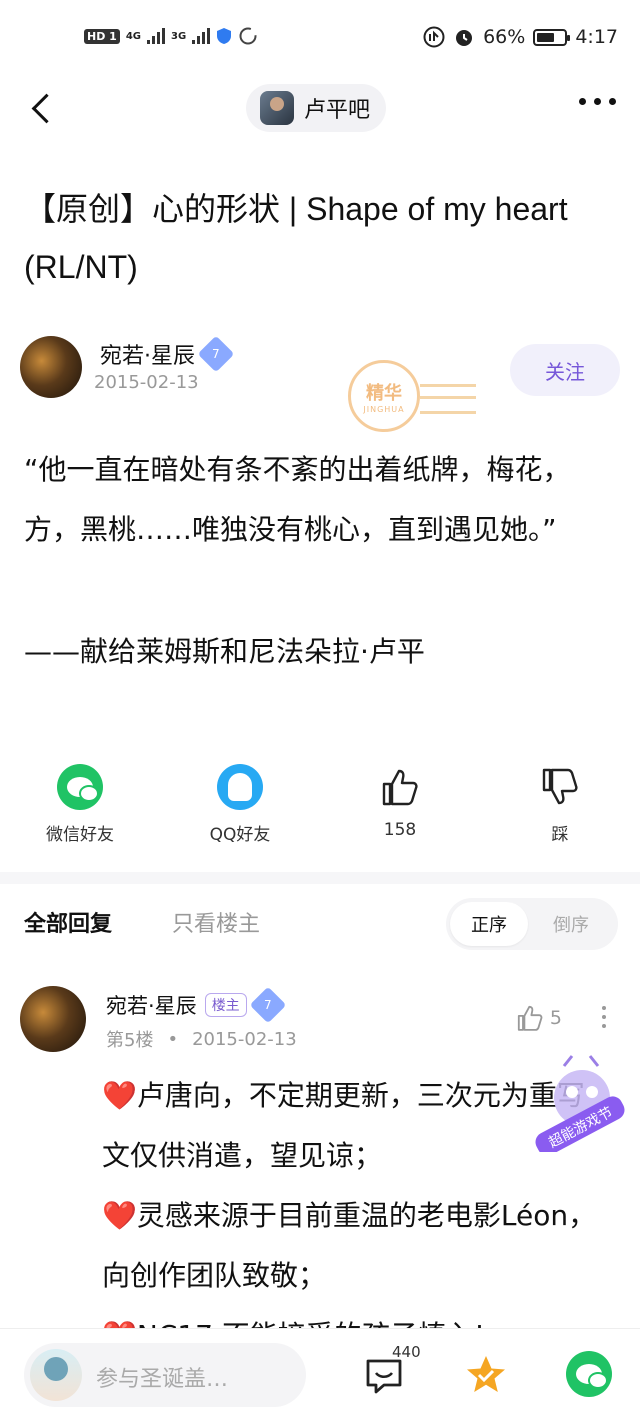 The height and width of the screenshot is (1422, 640). Describe the element at coordinates (320, 39) in the screenshot. I see `status-bar: HD 1 4G 3G 66% 4:17` at that location.